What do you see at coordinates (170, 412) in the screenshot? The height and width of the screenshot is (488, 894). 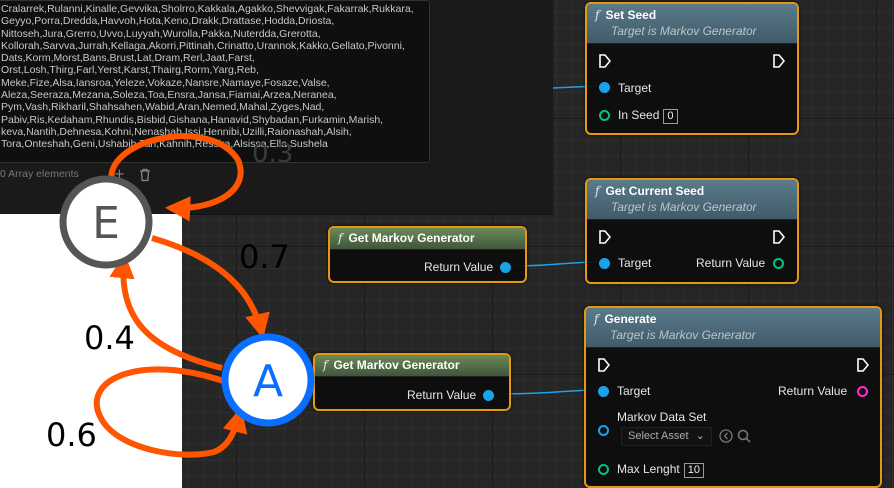 I see `arrow-a-self-loop` at bounding box center [170, 412].